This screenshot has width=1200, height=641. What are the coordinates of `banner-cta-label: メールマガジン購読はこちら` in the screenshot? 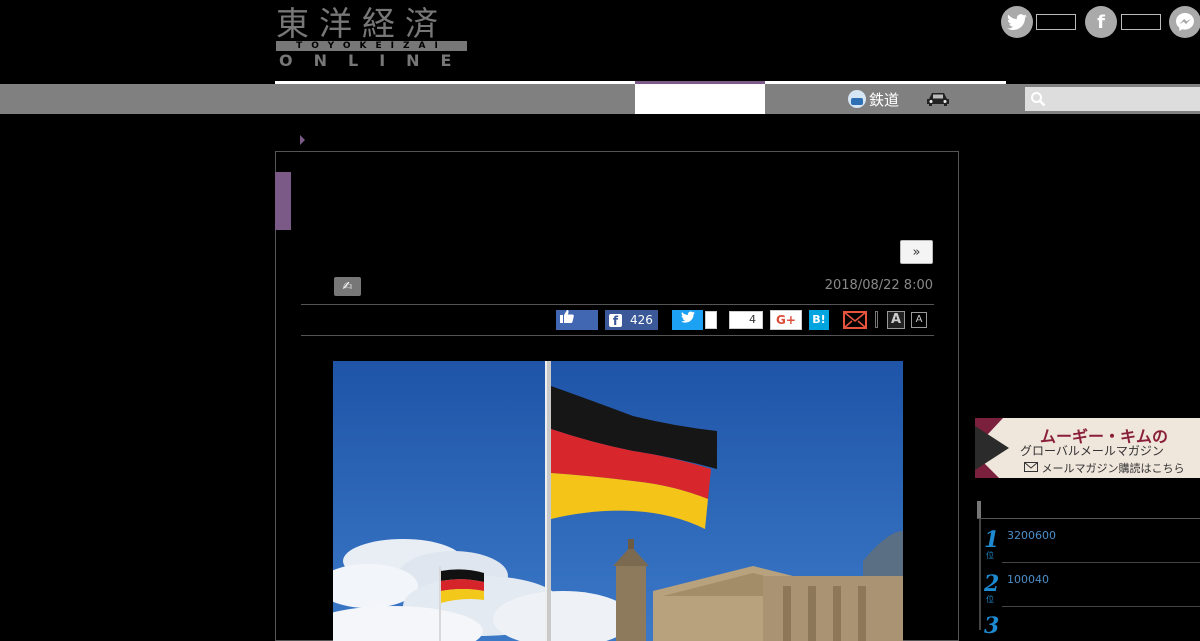 It's located at (1113, 468).